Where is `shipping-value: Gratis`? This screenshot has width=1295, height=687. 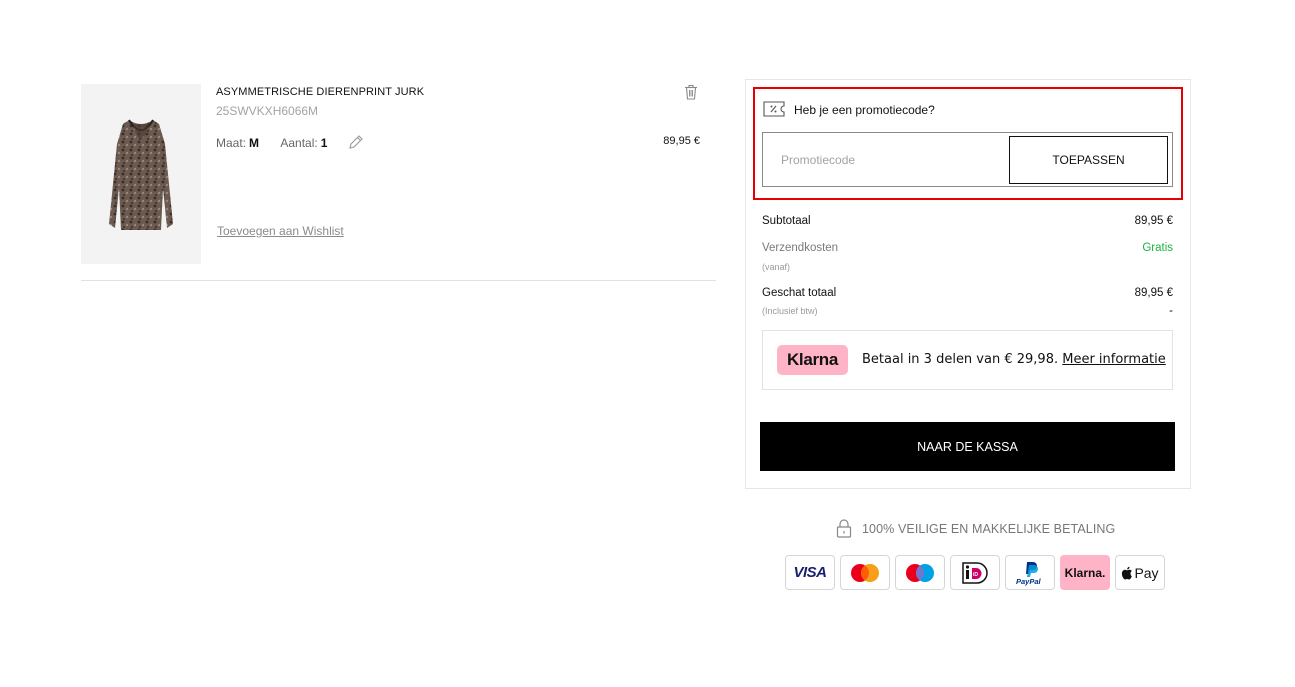
shipping-value: Gratis is located at coordinates (1157, 248).